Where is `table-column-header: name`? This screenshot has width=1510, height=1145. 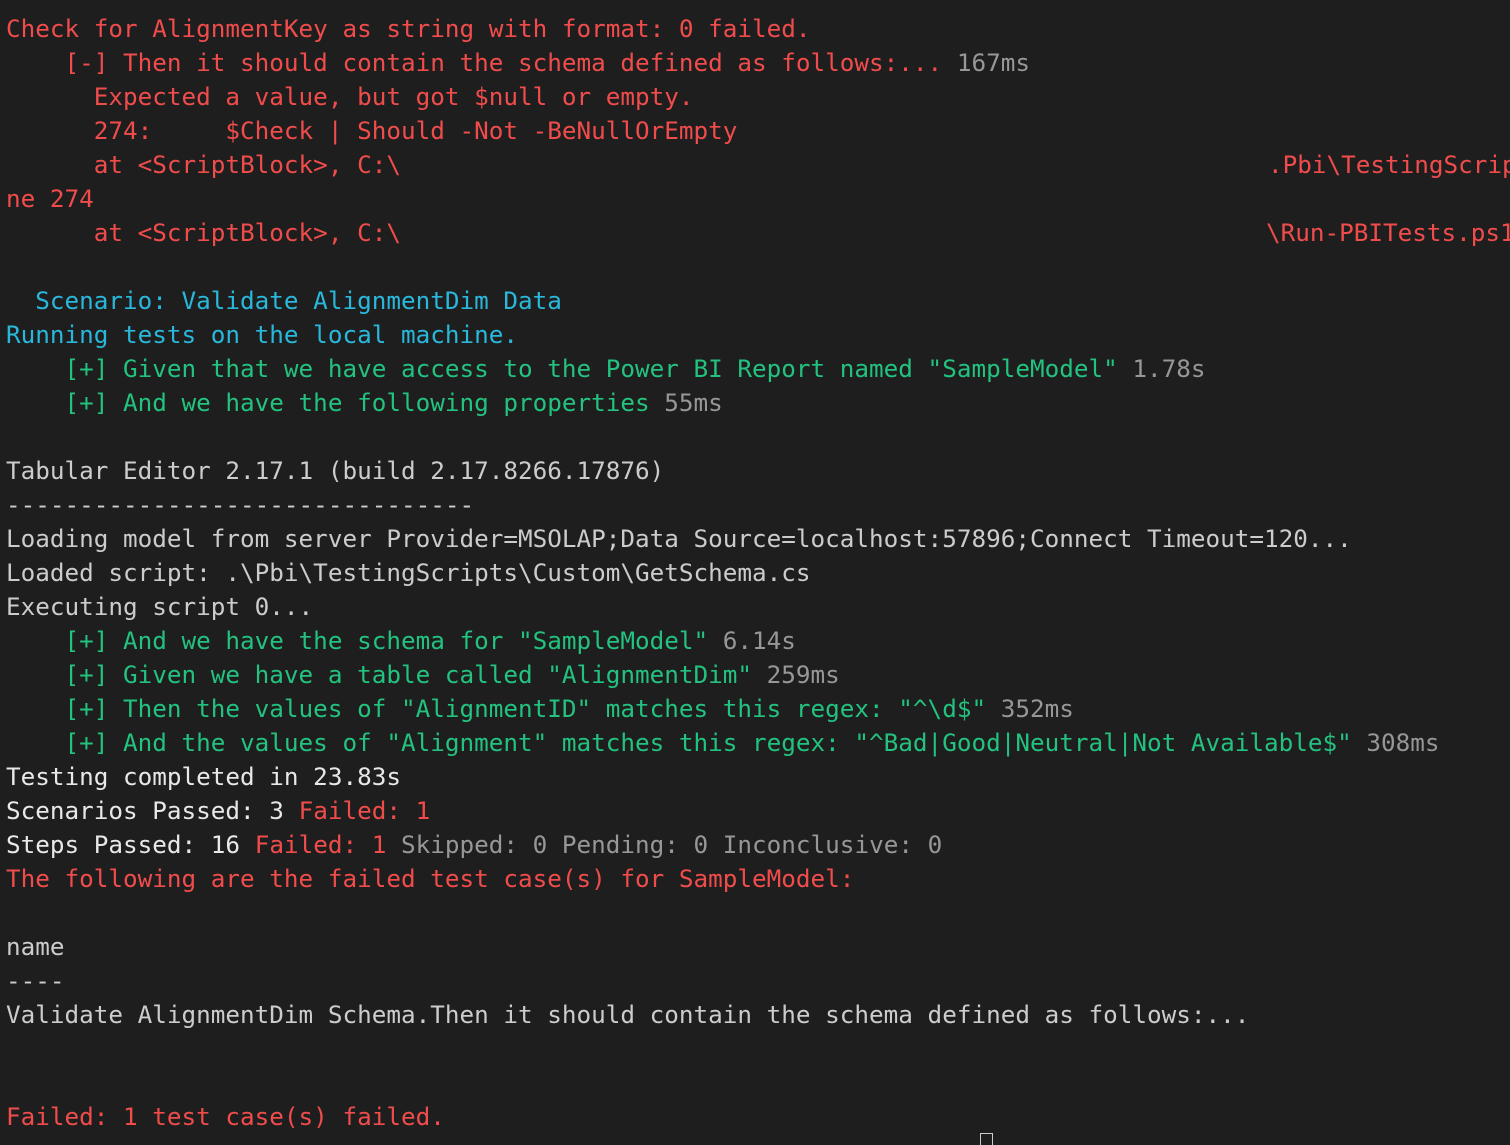 table-column-header: name is located at coordinates (35, 946).